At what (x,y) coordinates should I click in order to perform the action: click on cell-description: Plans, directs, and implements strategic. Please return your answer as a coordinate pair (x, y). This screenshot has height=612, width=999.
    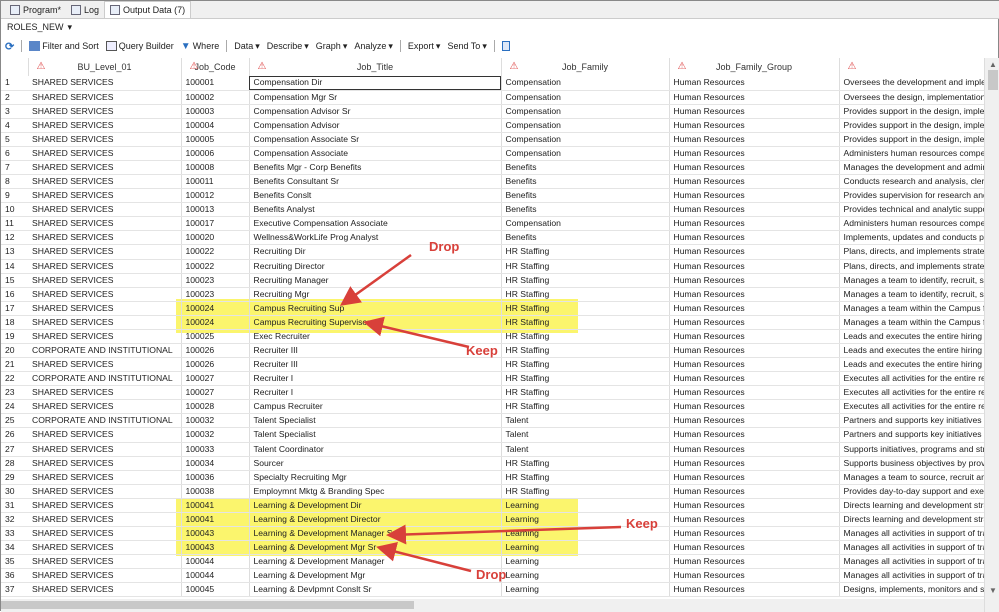
    Looking at the image, I should click on (911, 266).